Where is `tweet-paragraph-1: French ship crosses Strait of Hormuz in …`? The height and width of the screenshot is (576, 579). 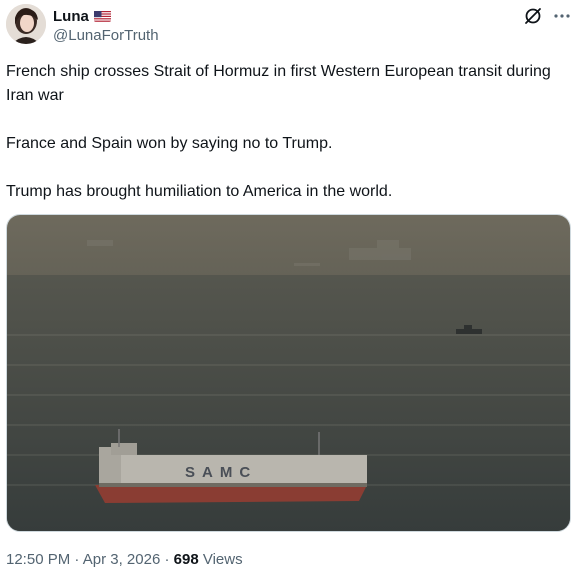
tweet-paragraph-1: French ship crosses Strait of Hormuz in … is located at coordinates (278, 83).